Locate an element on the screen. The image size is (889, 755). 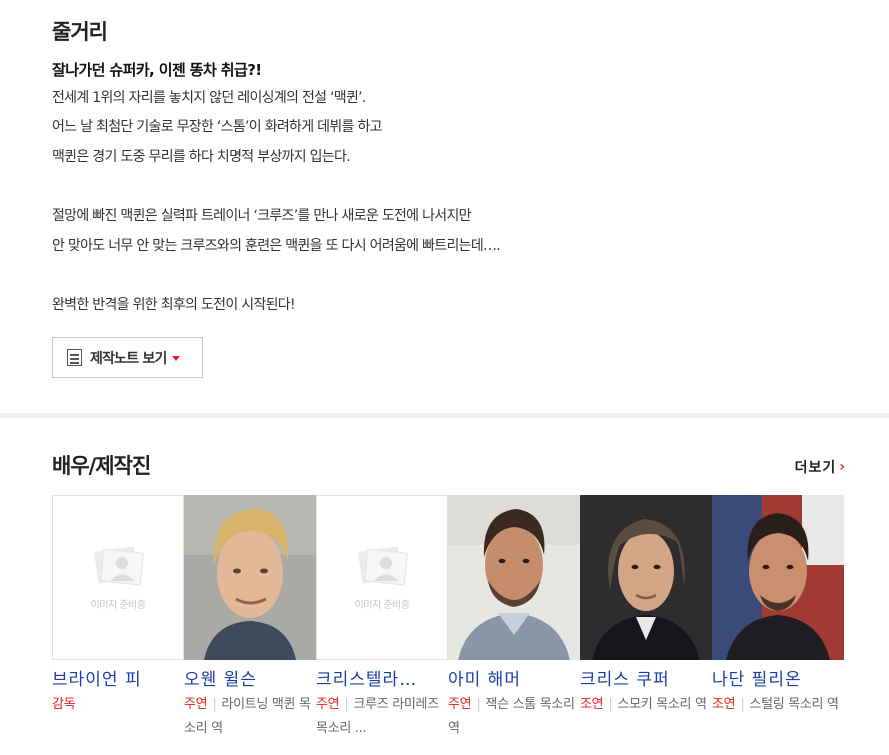
synopsis-line: 전세계 1위의 자리를 놓치지 않던 레이싱계의 전설 ‘맥퀸’. is located at coordinates (209, 98).